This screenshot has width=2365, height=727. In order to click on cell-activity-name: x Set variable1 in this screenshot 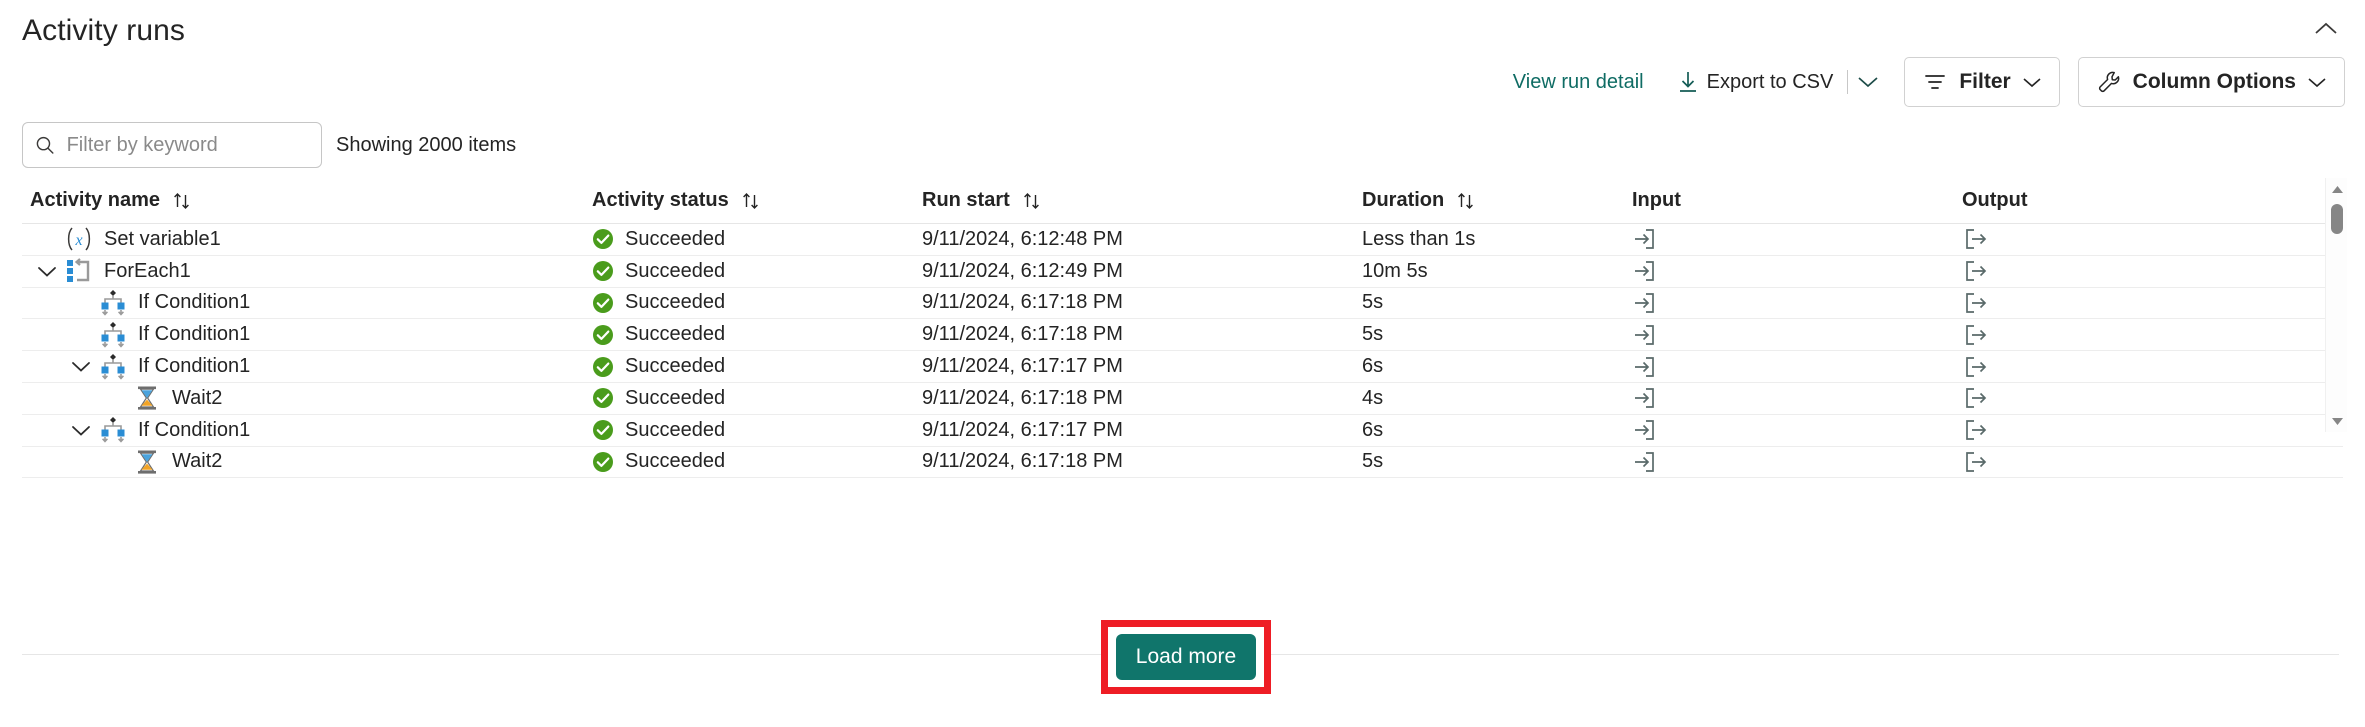, I will do `click(307, 239)`.